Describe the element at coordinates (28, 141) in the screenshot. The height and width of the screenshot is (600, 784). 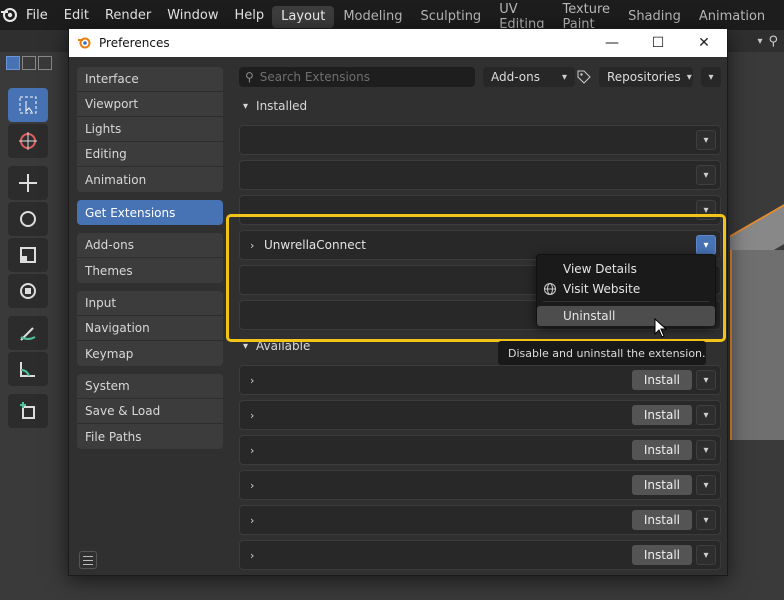
I see `cursor-tool-icon` at that location.